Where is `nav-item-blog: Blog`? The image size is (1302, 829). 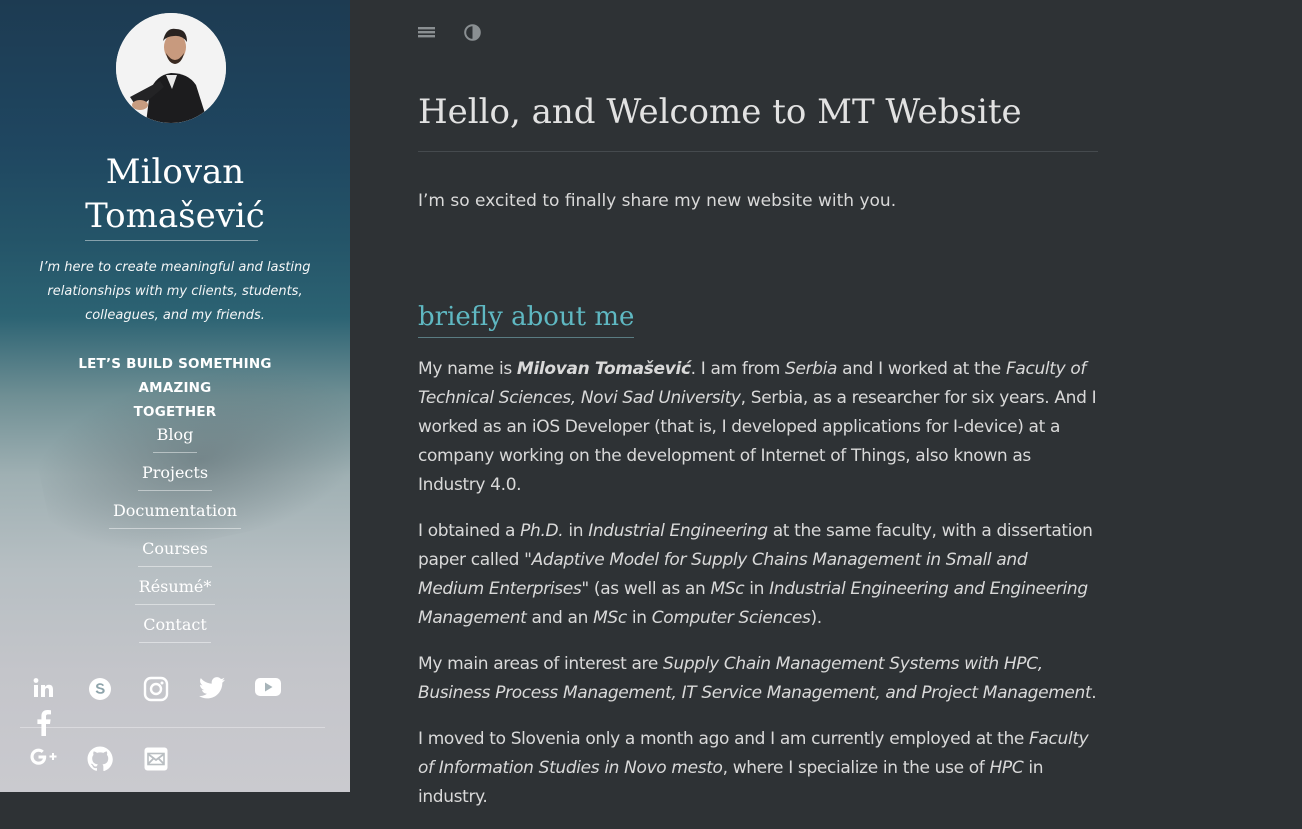
nav-item-blog: Blog is located at coordinates (175, 441).